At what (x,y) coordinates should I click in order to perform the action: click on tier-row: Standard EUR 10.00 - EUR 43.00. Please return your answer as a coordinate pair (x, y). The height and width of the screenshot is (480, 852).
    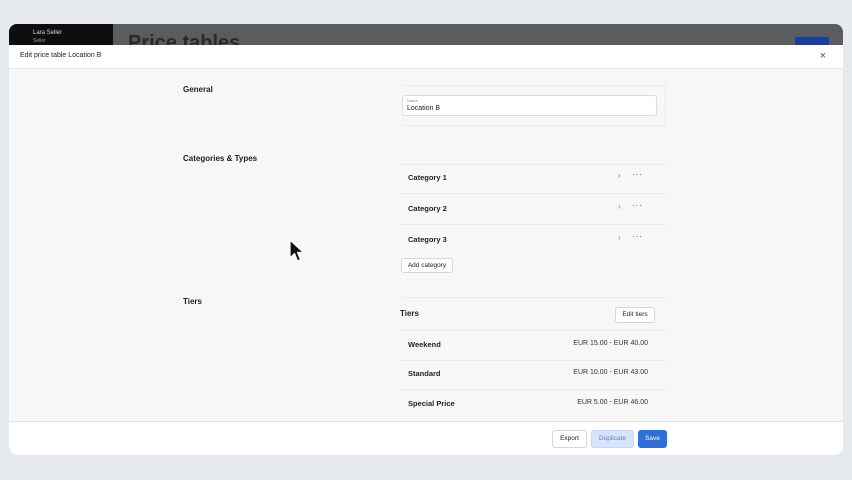
    Looking at the image, I should click on (533, 373).